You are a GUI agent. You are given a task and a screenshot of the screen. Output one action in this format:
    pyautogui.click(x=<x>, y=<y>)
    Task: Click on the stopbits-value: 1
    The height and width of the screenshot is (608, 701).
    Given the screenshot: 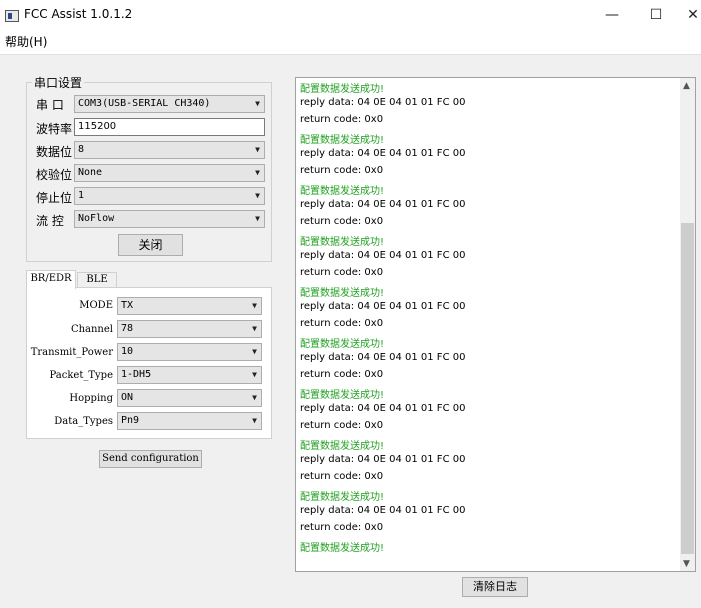 What is the action you would take?
    pyautogui.click(x=81, y=195)
    